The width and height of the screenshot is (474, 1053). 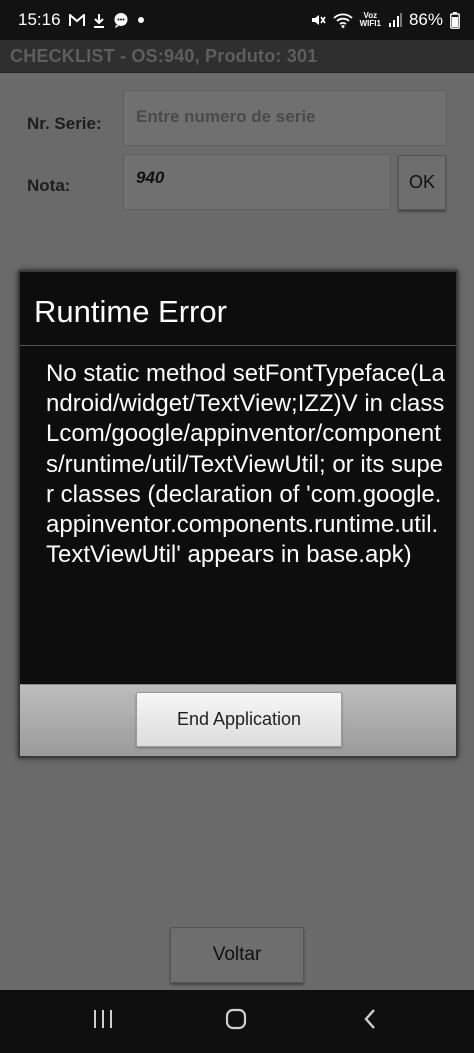 What do you see at coordinates (130, 311) in the screenshot?
I see `dialog-title: Runtime Error` at bounding box center [130, 311].